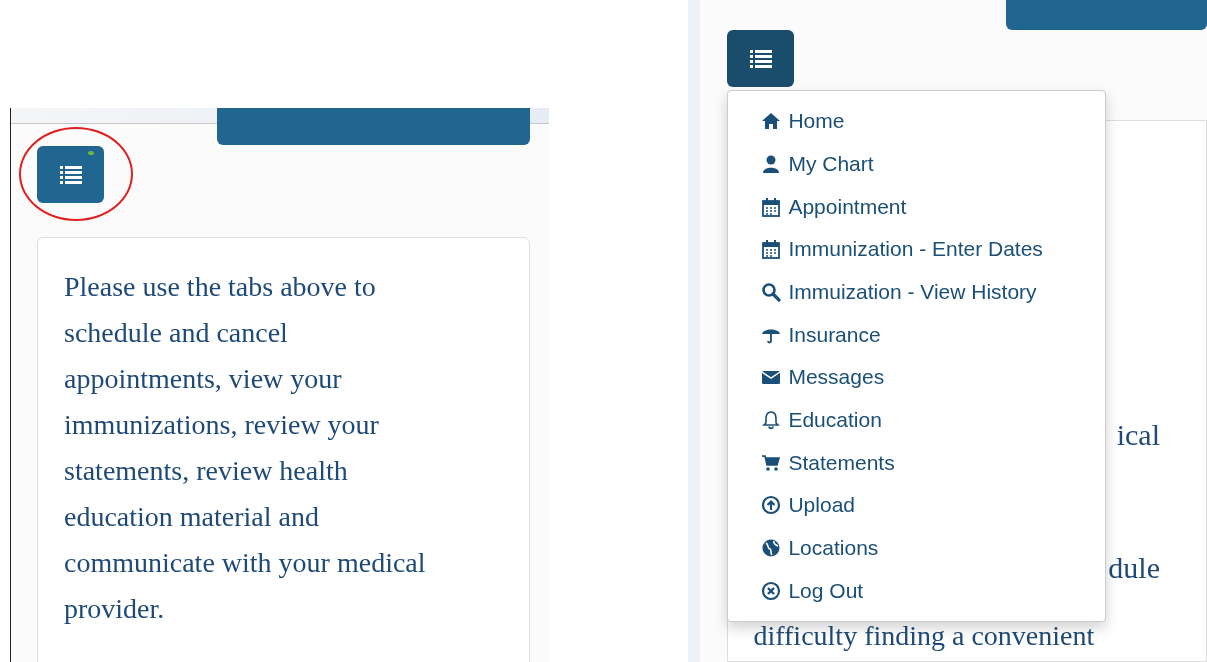  I want to click on menu-item: Appointment, so click(917, 206).